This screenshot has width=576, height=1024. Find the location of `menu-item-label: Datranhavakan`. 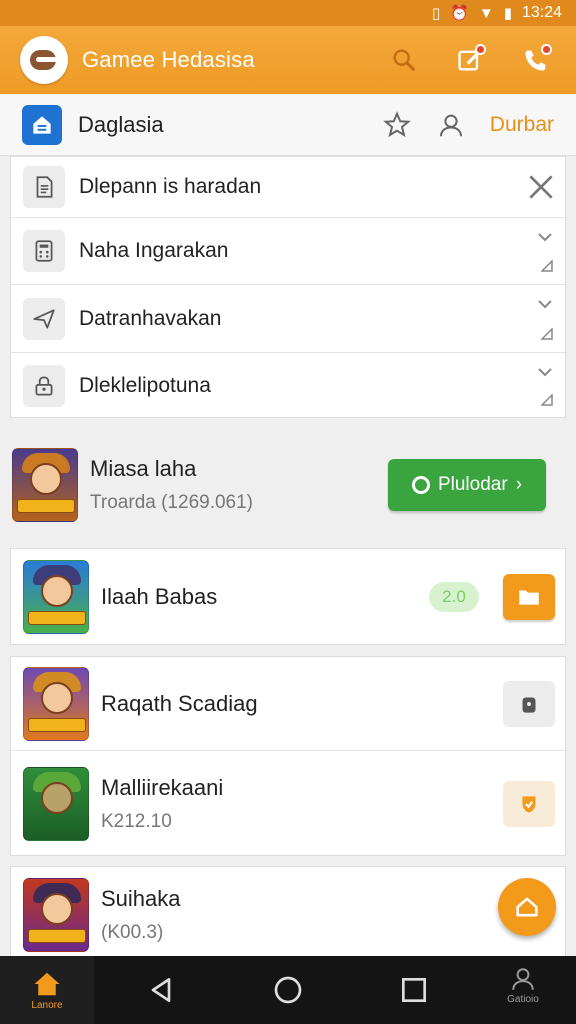

menu-item-label: Datranhavakan is located at coordinates (150, 318).